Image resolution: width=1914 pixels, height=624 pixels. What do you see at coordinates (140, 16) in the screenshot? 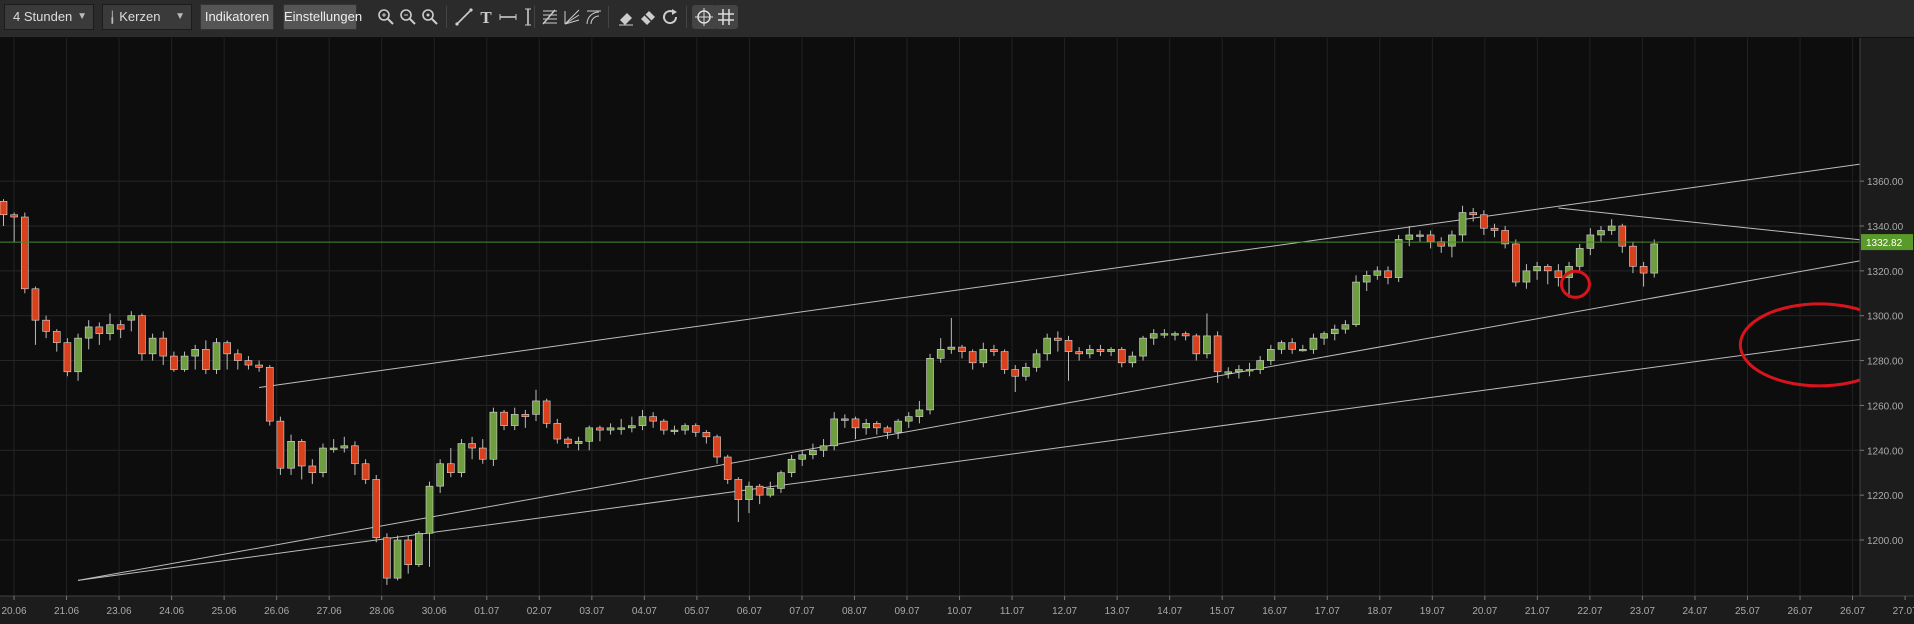
I see `chart-style-value: Kerzen` at bounding box center [140, 16].